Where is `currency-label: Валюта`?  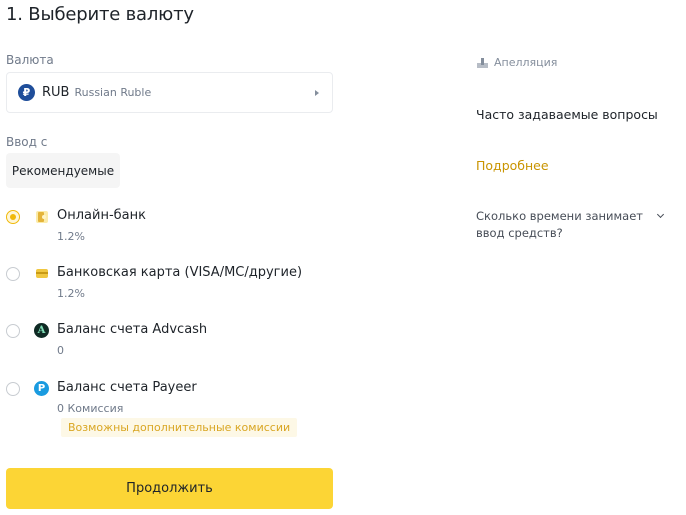
currency-label: Валюта is located at coordinates (30, 60).